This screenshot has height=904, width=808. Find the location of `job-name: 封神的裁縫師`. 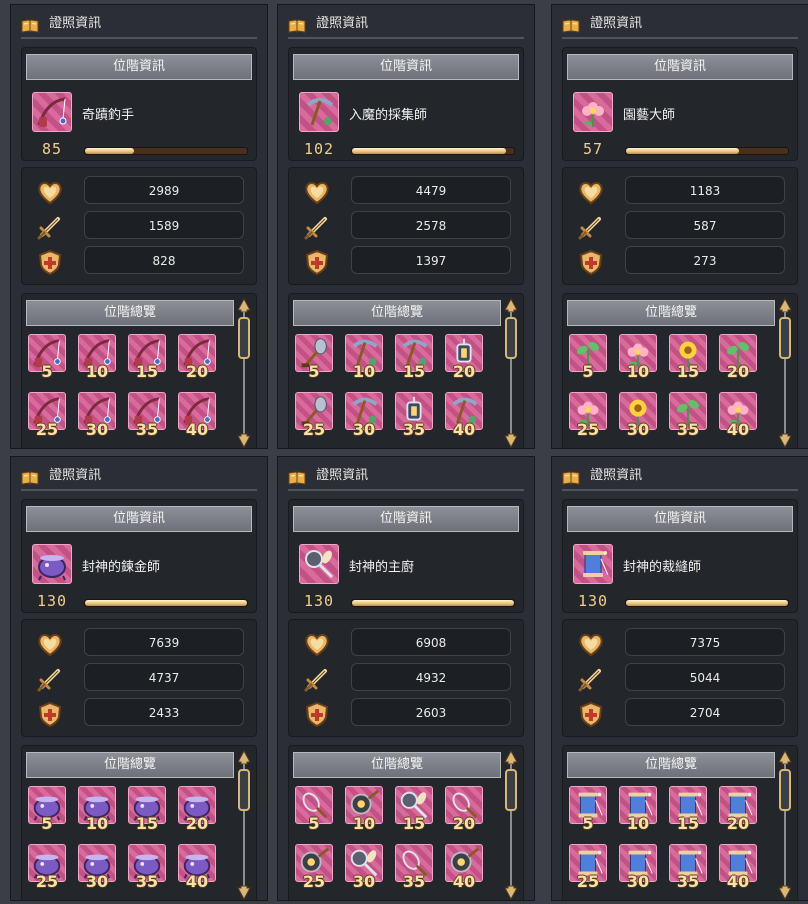

job-name: 封神的裁縫師 is located at coordinates (662, 567).